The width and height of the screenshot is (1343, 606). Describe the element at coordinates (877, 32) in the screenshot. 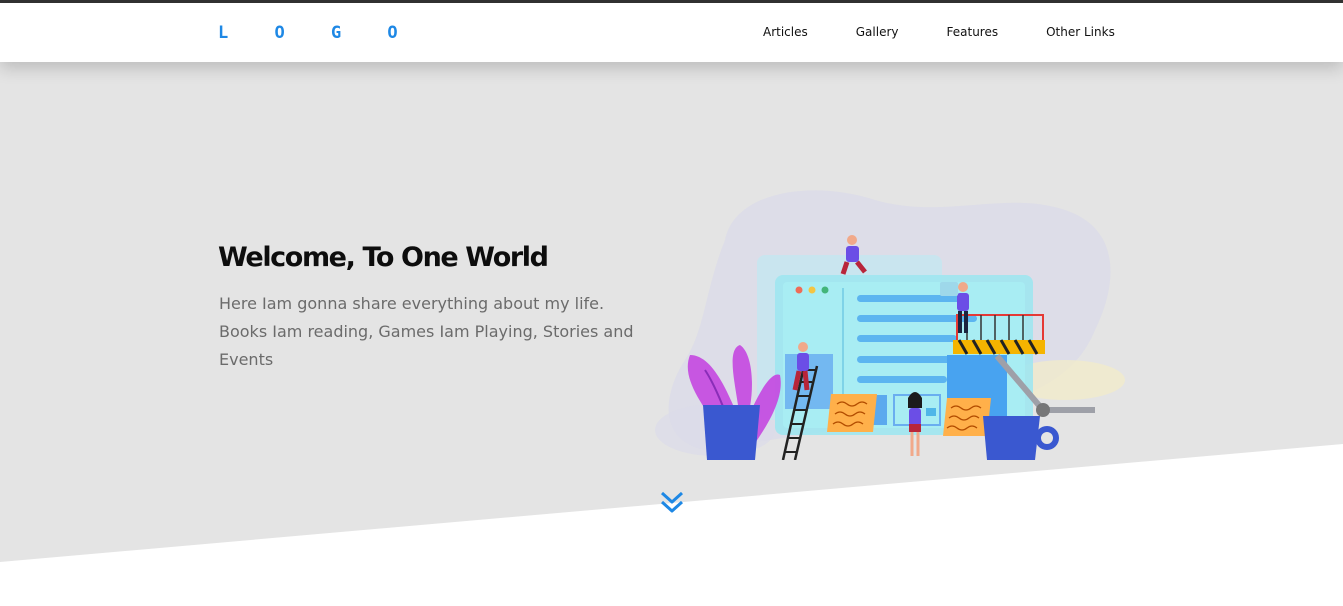

I see `nav-link-gallery: Gallery` at that location.